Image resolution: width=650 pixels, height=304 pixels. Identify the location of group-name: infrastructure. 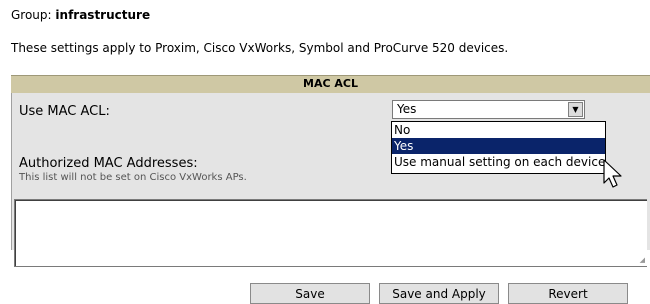
(103, 15).